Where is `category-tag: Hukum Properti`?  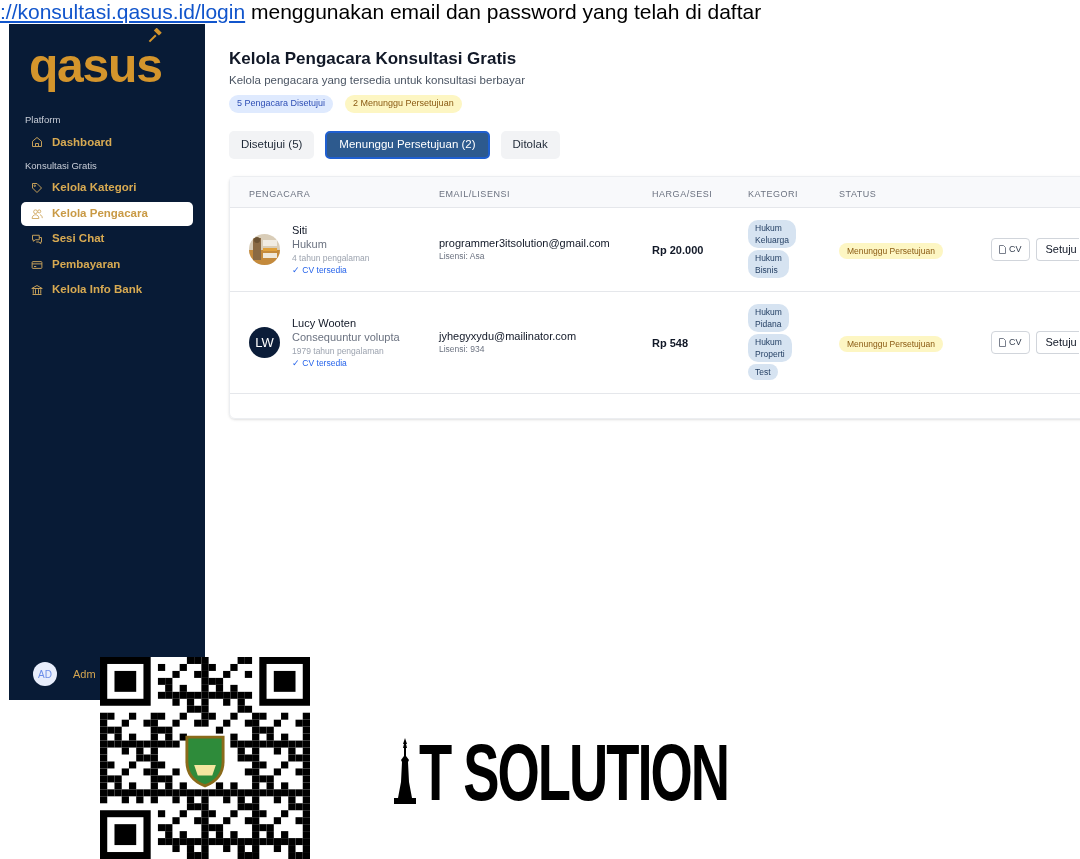
category-tag: Hukum Properti is located at coordinates (770, 348).